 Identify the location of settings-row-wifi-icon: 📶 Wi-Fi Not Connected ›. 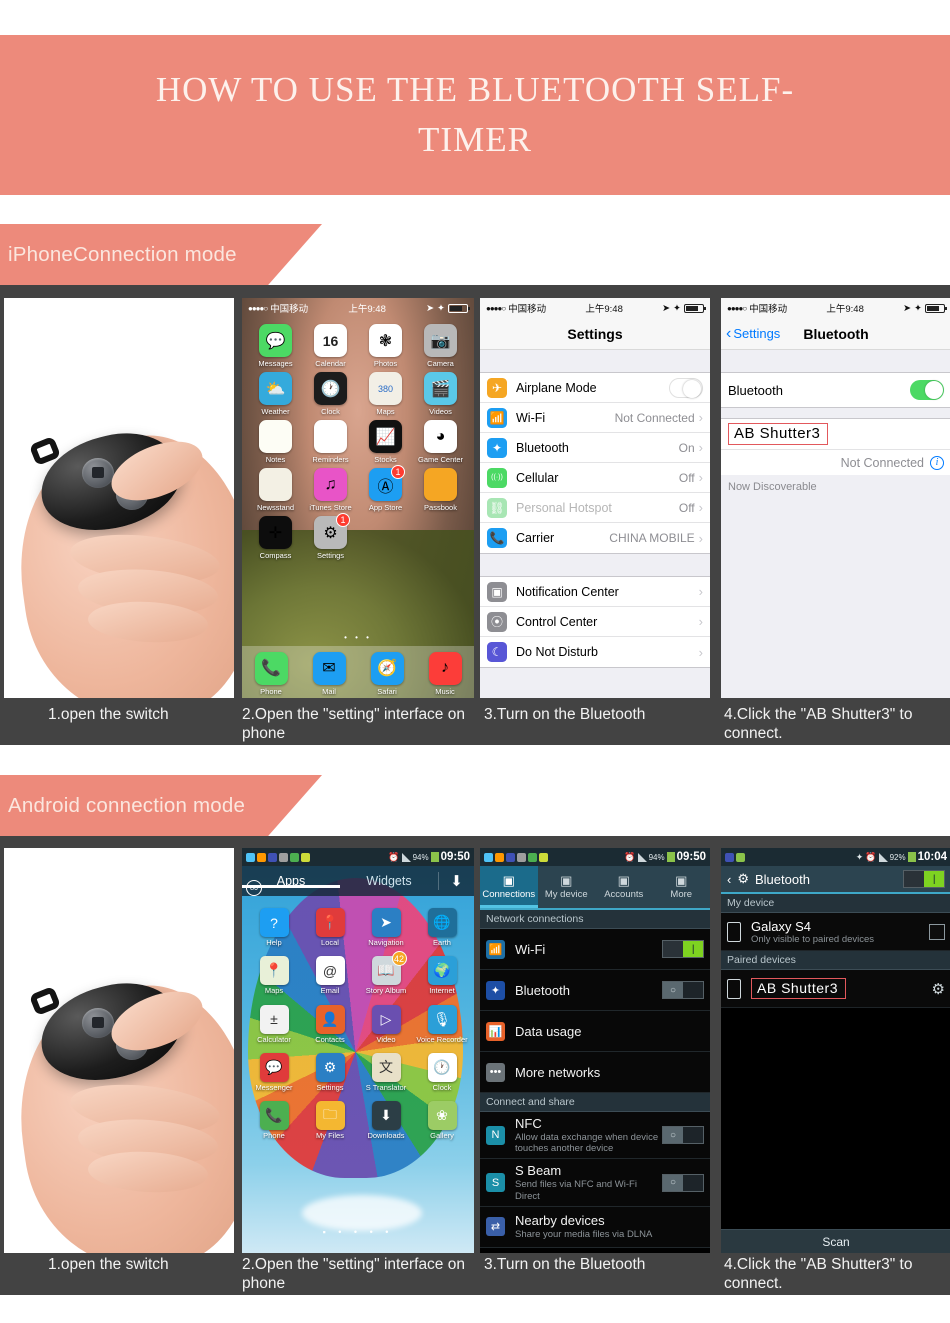
(595, 418).